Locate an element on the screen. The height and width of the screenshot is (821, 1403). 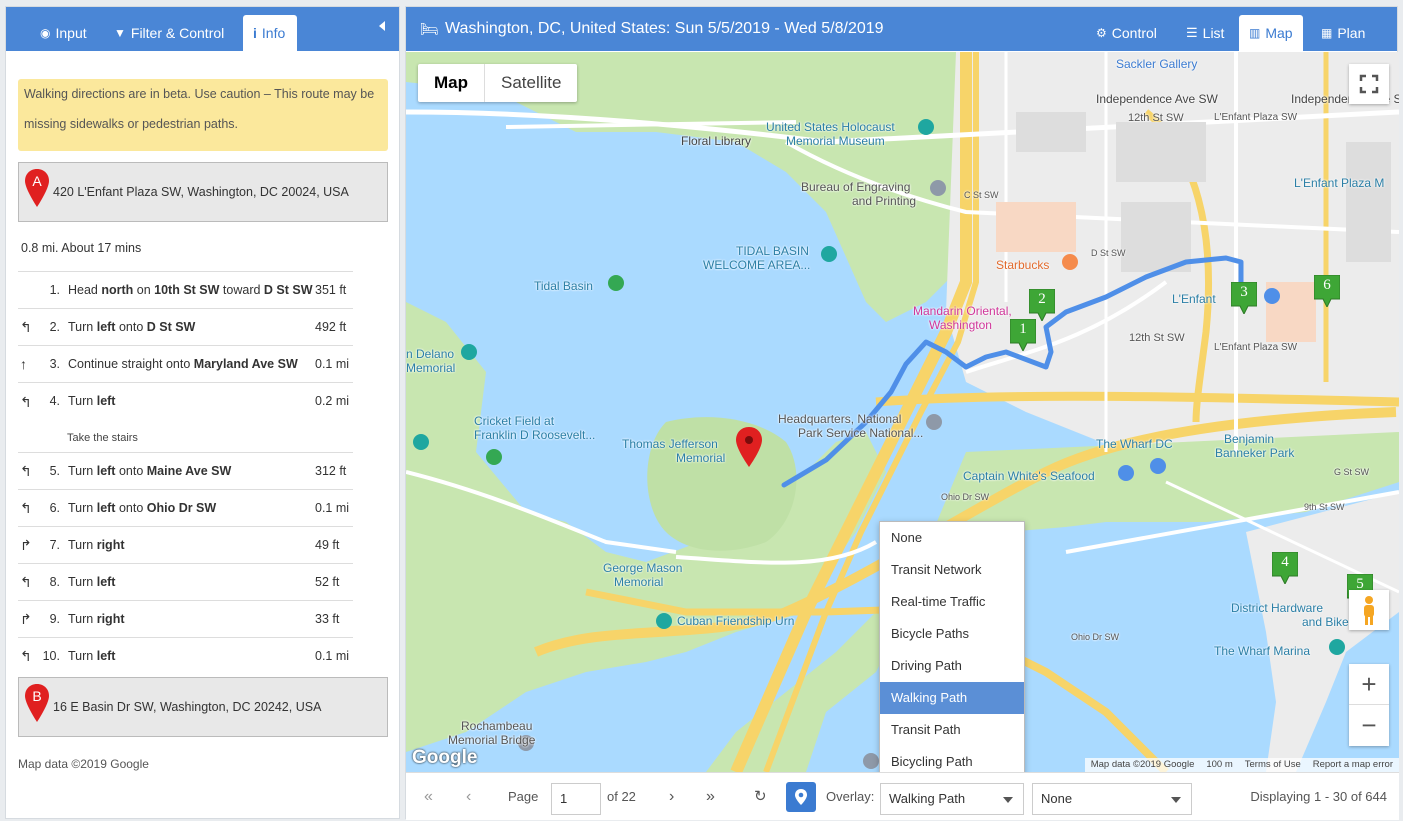
map-type-control: Map Satellite is located at coordinates (498, 83).